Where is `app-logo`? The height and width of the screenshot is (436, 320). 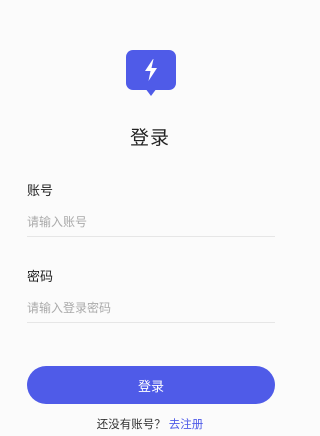 app-logo is located at coordinates (151, 75).